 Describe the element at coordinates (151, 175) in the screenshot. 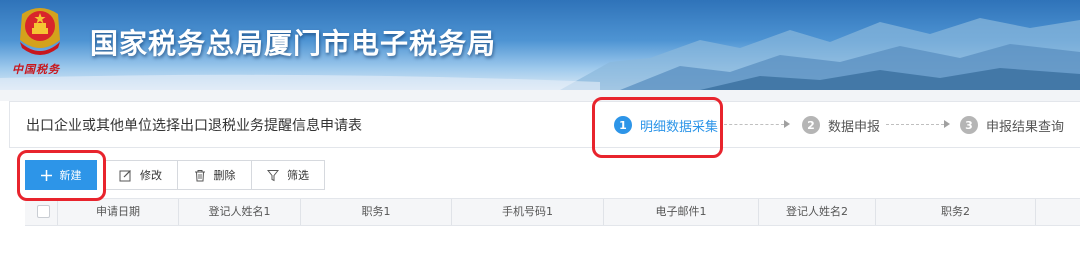

I see `edit-button-label: 修改` at that location.